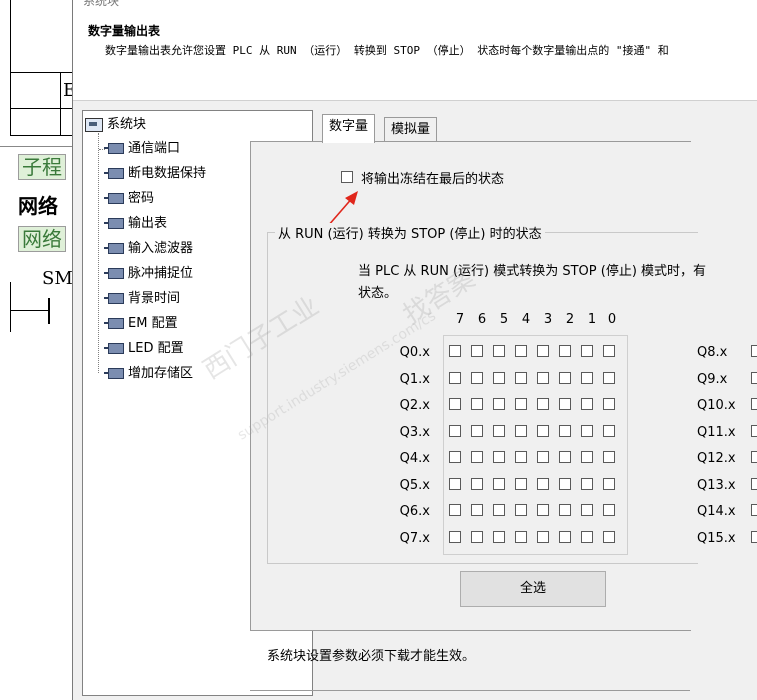 Image resolution: width=757 pixels, height=700 pixels. Describe the element at coordinates (612, 319) in the screenshot. I see `bit-header: 0` at that location.